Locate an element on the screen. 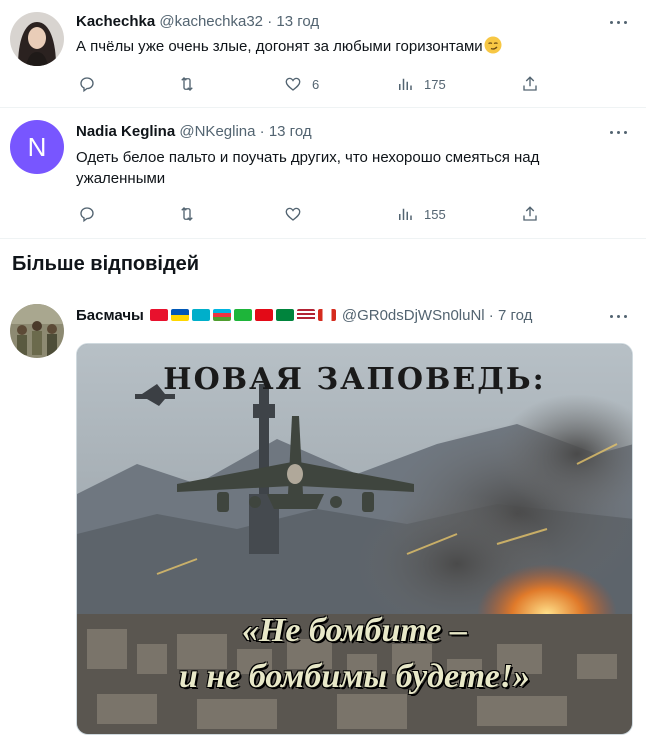  flag-emojis is located at coordinates (242, 315).